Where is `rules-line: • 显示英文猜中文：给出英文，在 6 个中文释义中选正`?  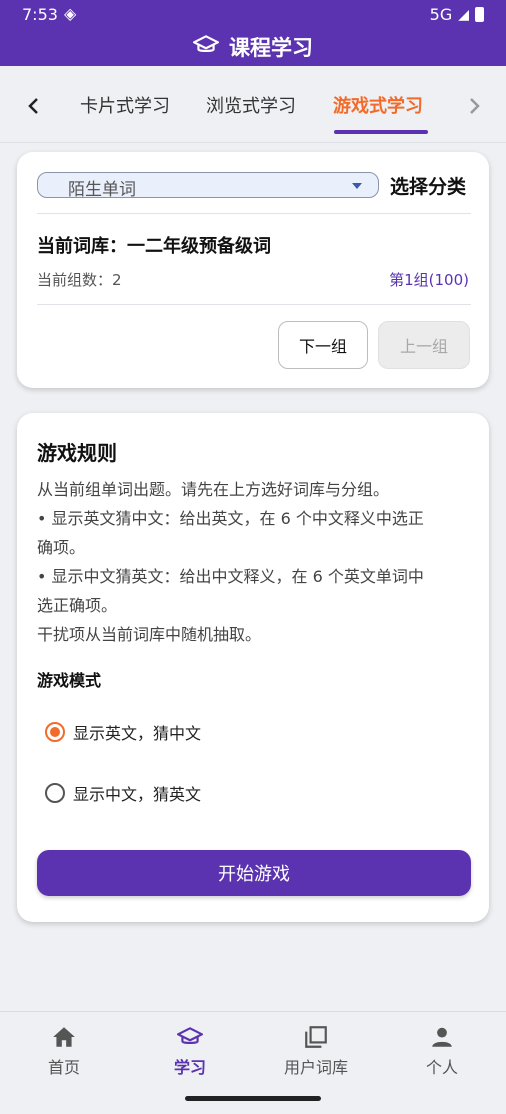 rules-line: • 显示英文猜中文：给出英文，在 6 个中文释义中选正 is located at coordinates (230, 518).